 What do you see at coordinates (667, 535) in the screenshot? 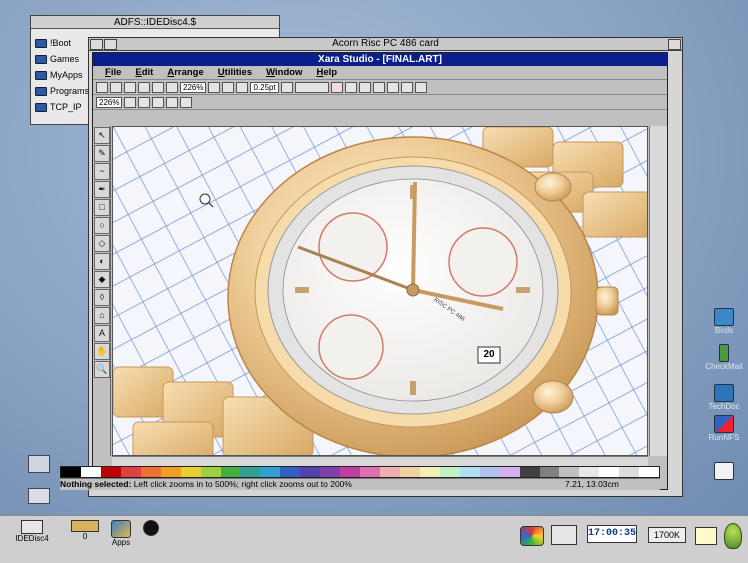
I see `memory-indicator: 1700K` at bounding box center [667, 535].